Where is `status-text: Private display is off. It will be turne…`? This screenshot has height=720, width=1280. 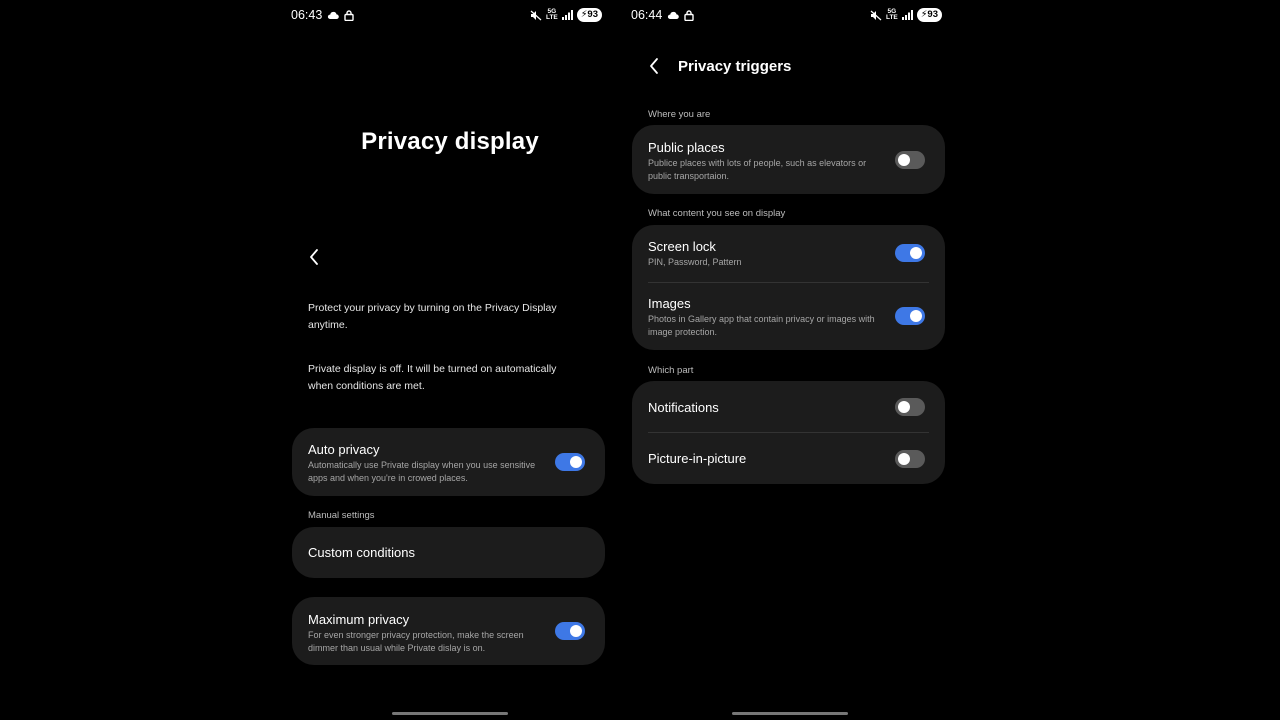
status-text: Private display is off. It will be turne… is located at coordinates (432, 377).